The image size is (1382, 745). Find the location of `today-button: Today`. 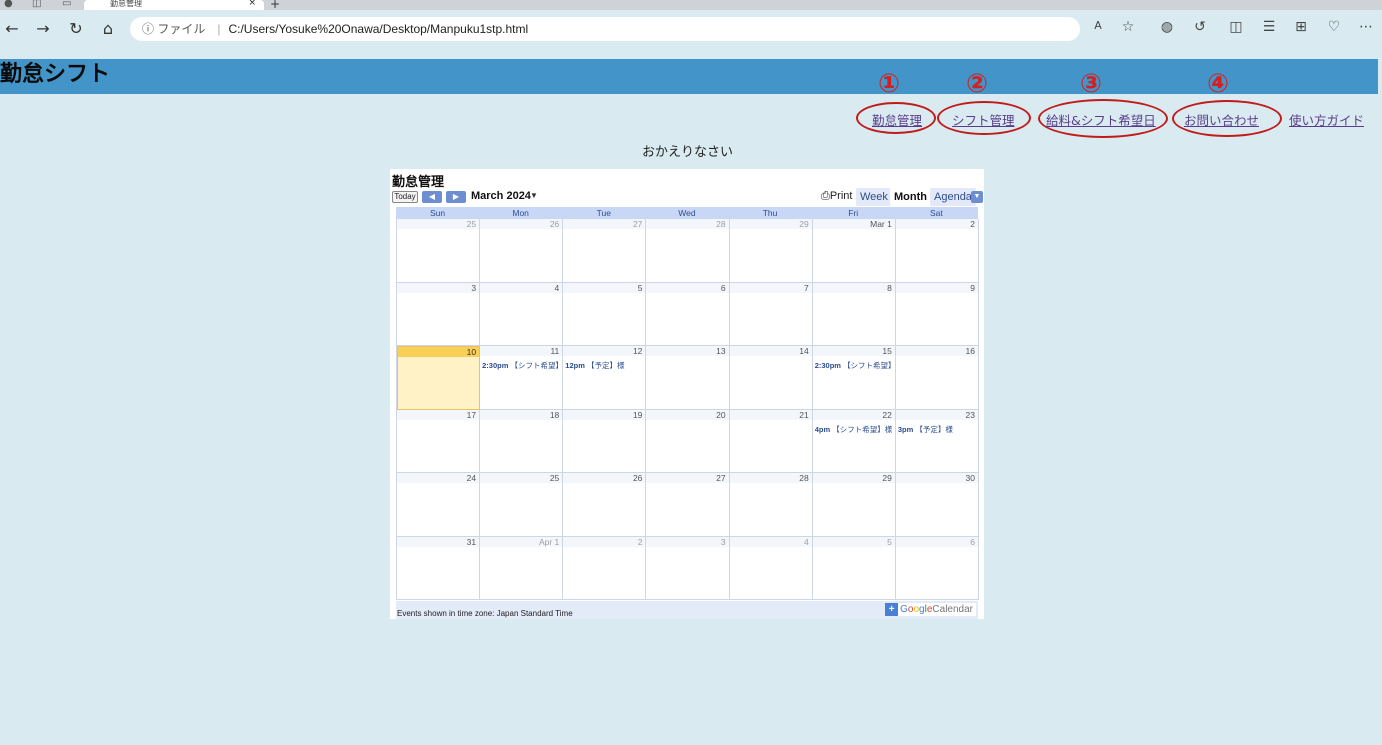

today-button: Today is located at coordinates (405, 197).